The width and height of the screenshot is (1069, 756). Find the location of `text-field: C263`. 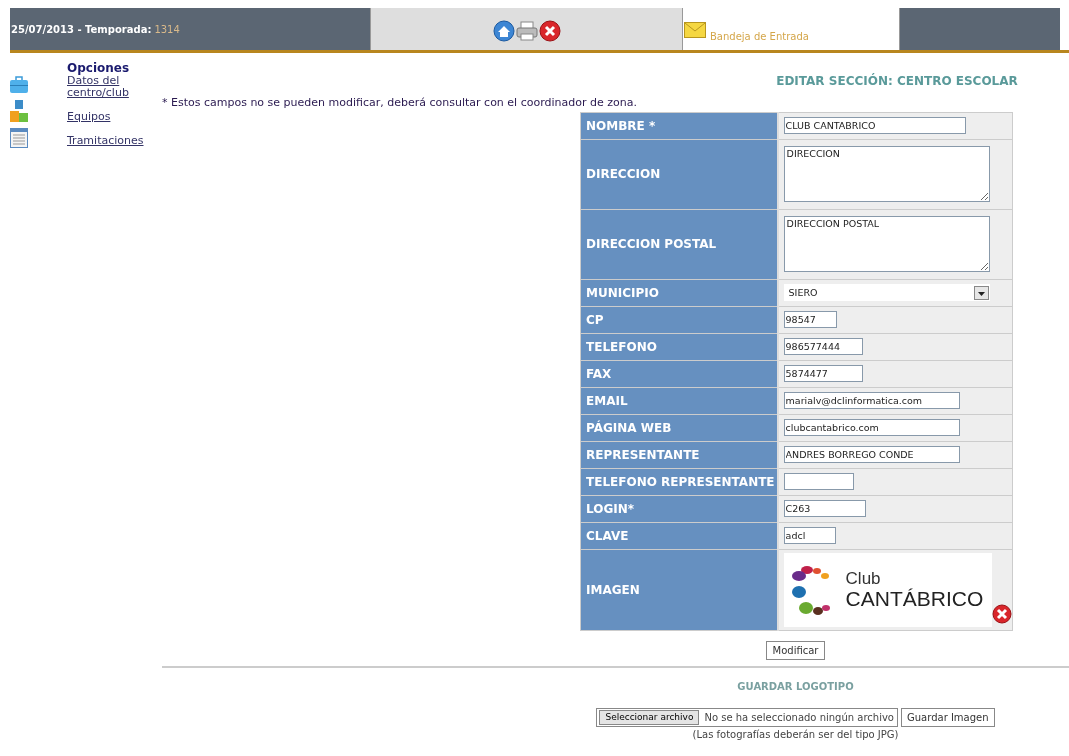

text-field: C263 is located at coordinates (824, 508).